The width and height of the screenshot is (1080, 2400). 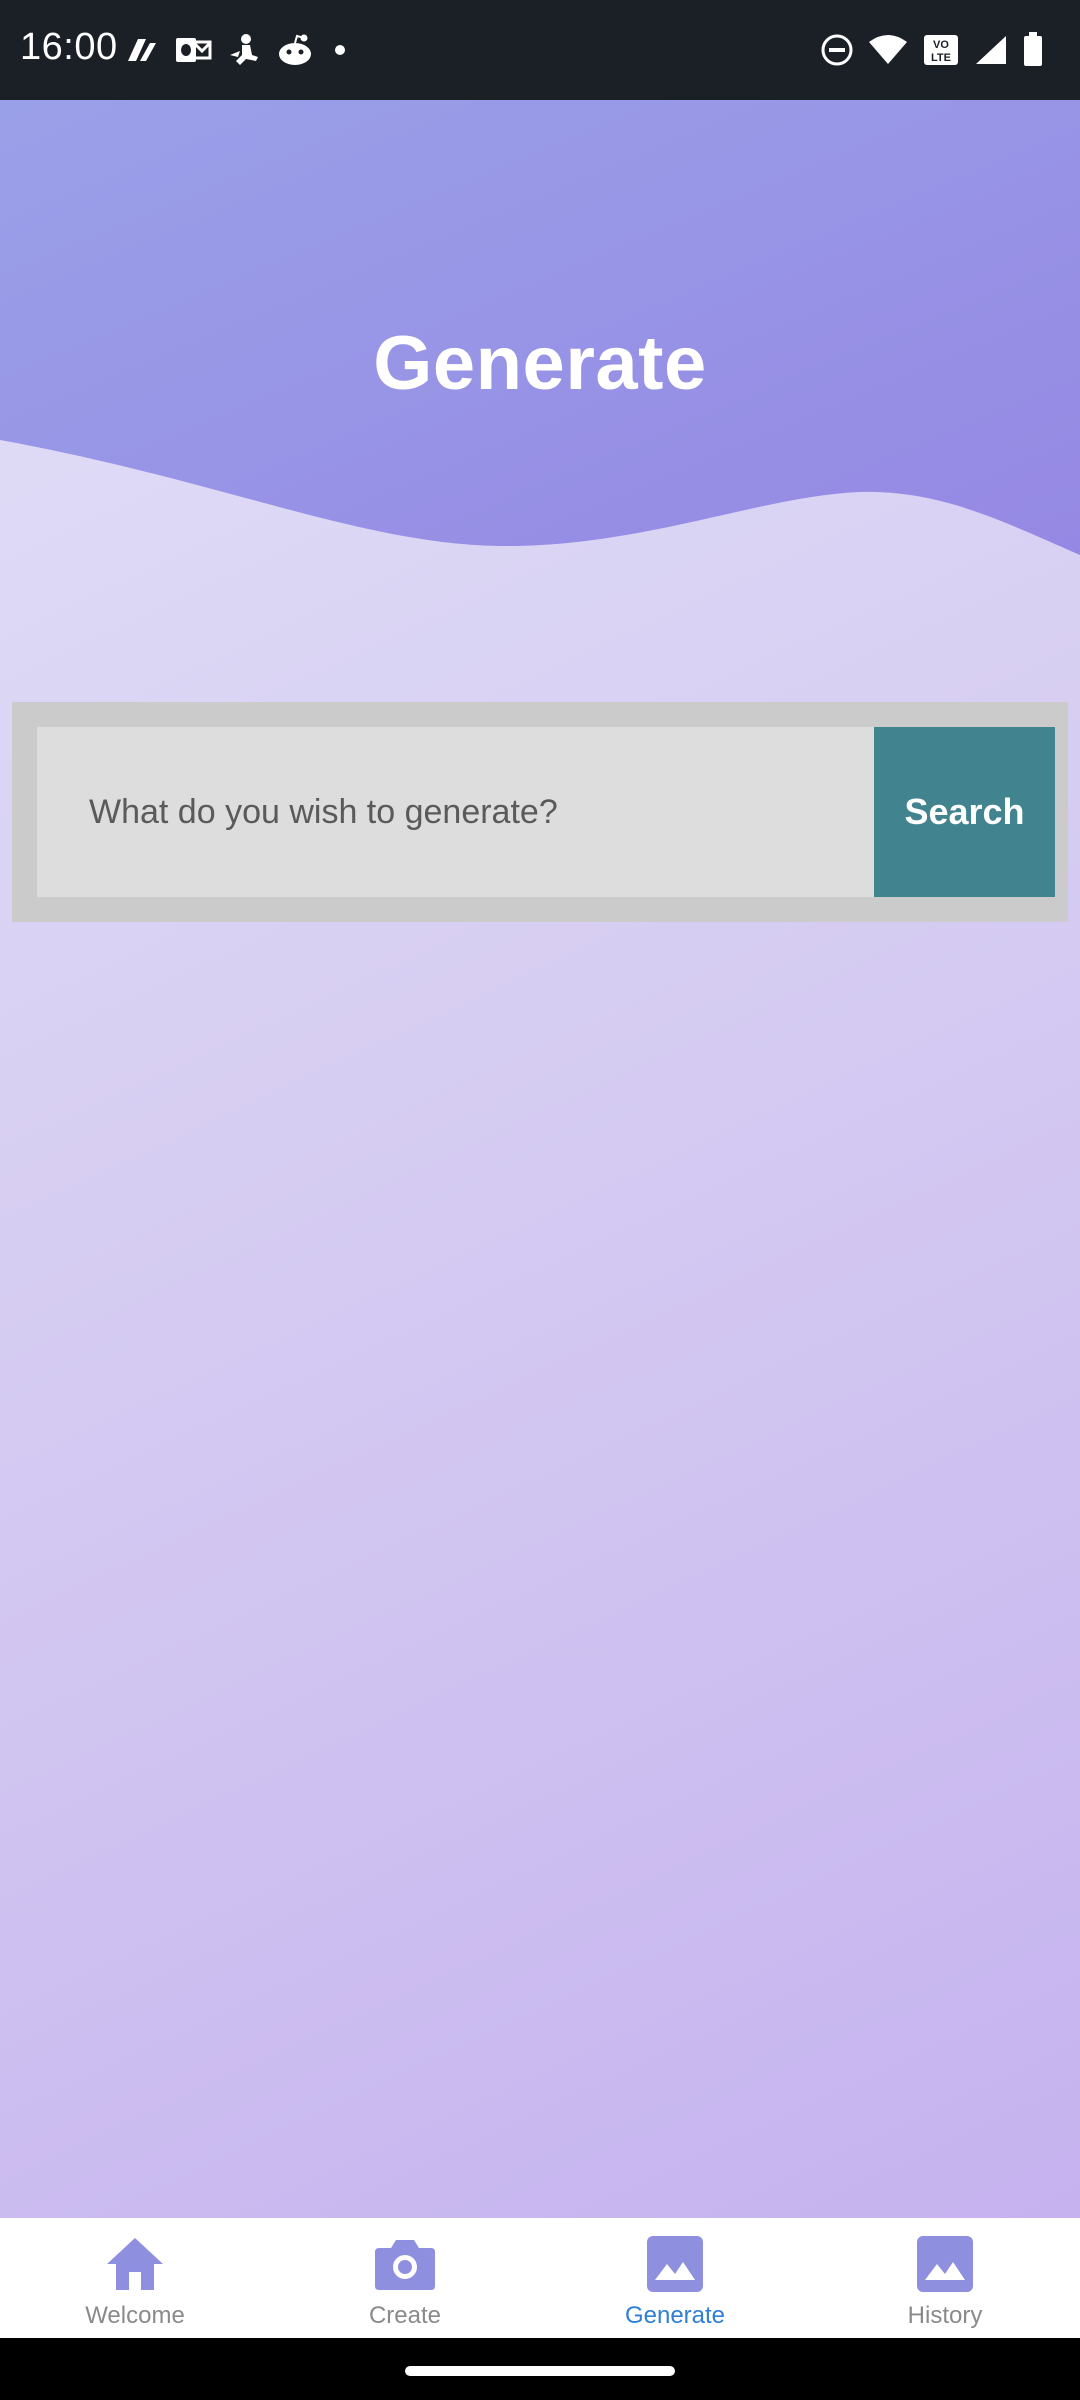 What do you see at coordinates (964, 812) in the screenshot?
I see `search-button: Search` at bounding box center [964, 812].